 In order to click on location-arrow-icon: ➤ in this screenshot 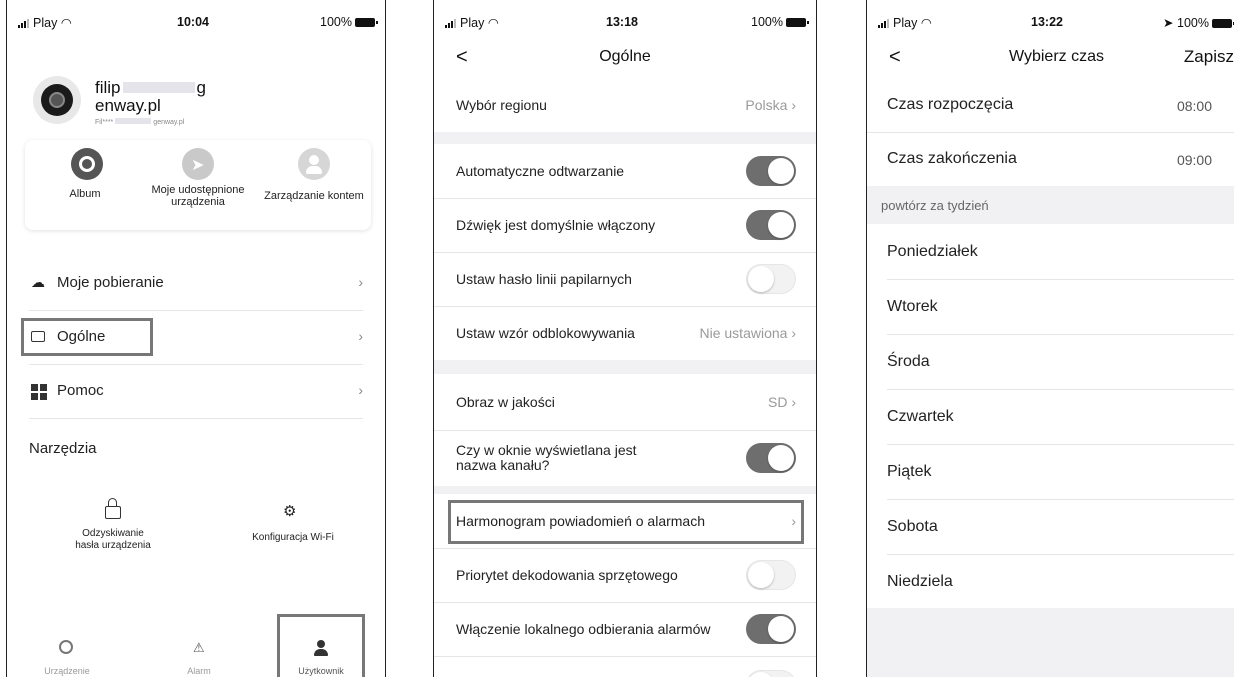, I will do `click(1168, 23)`.